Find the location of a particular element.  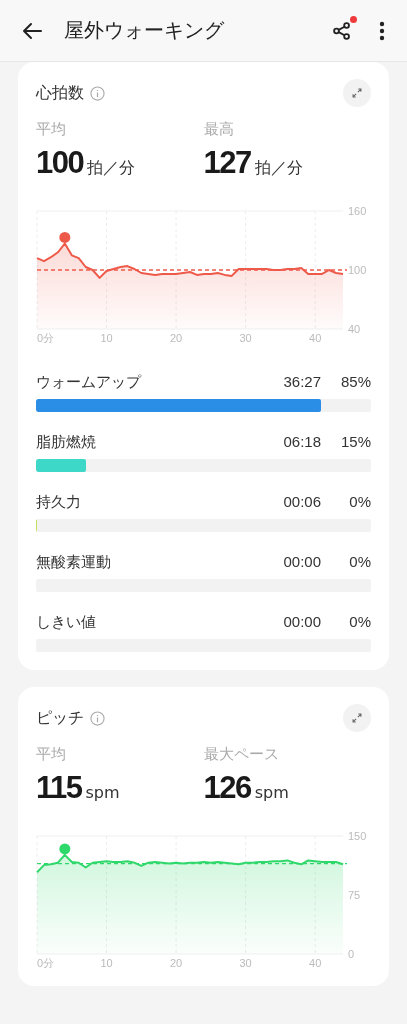

stat-value: 127 is located at coordinates (227, 163).